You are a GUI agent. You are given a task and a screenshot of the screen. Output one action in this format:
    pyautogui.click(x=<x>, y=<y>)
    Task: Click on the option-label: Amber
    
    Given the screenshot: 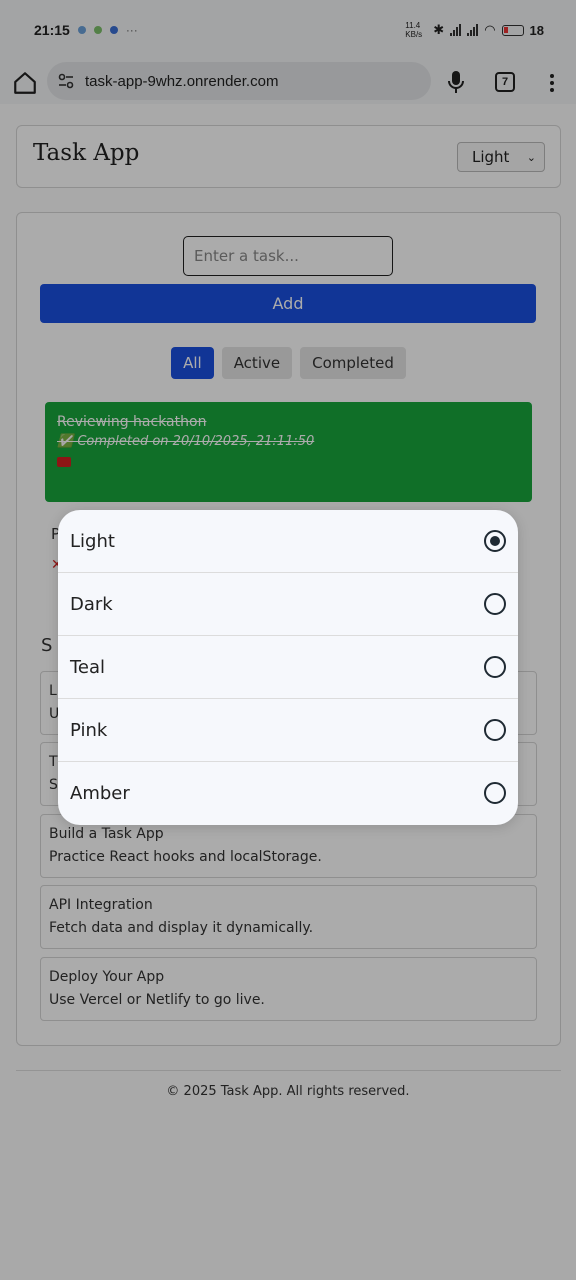 What is the action you would take?
    pyautogui.click(x=100, y=793)
    